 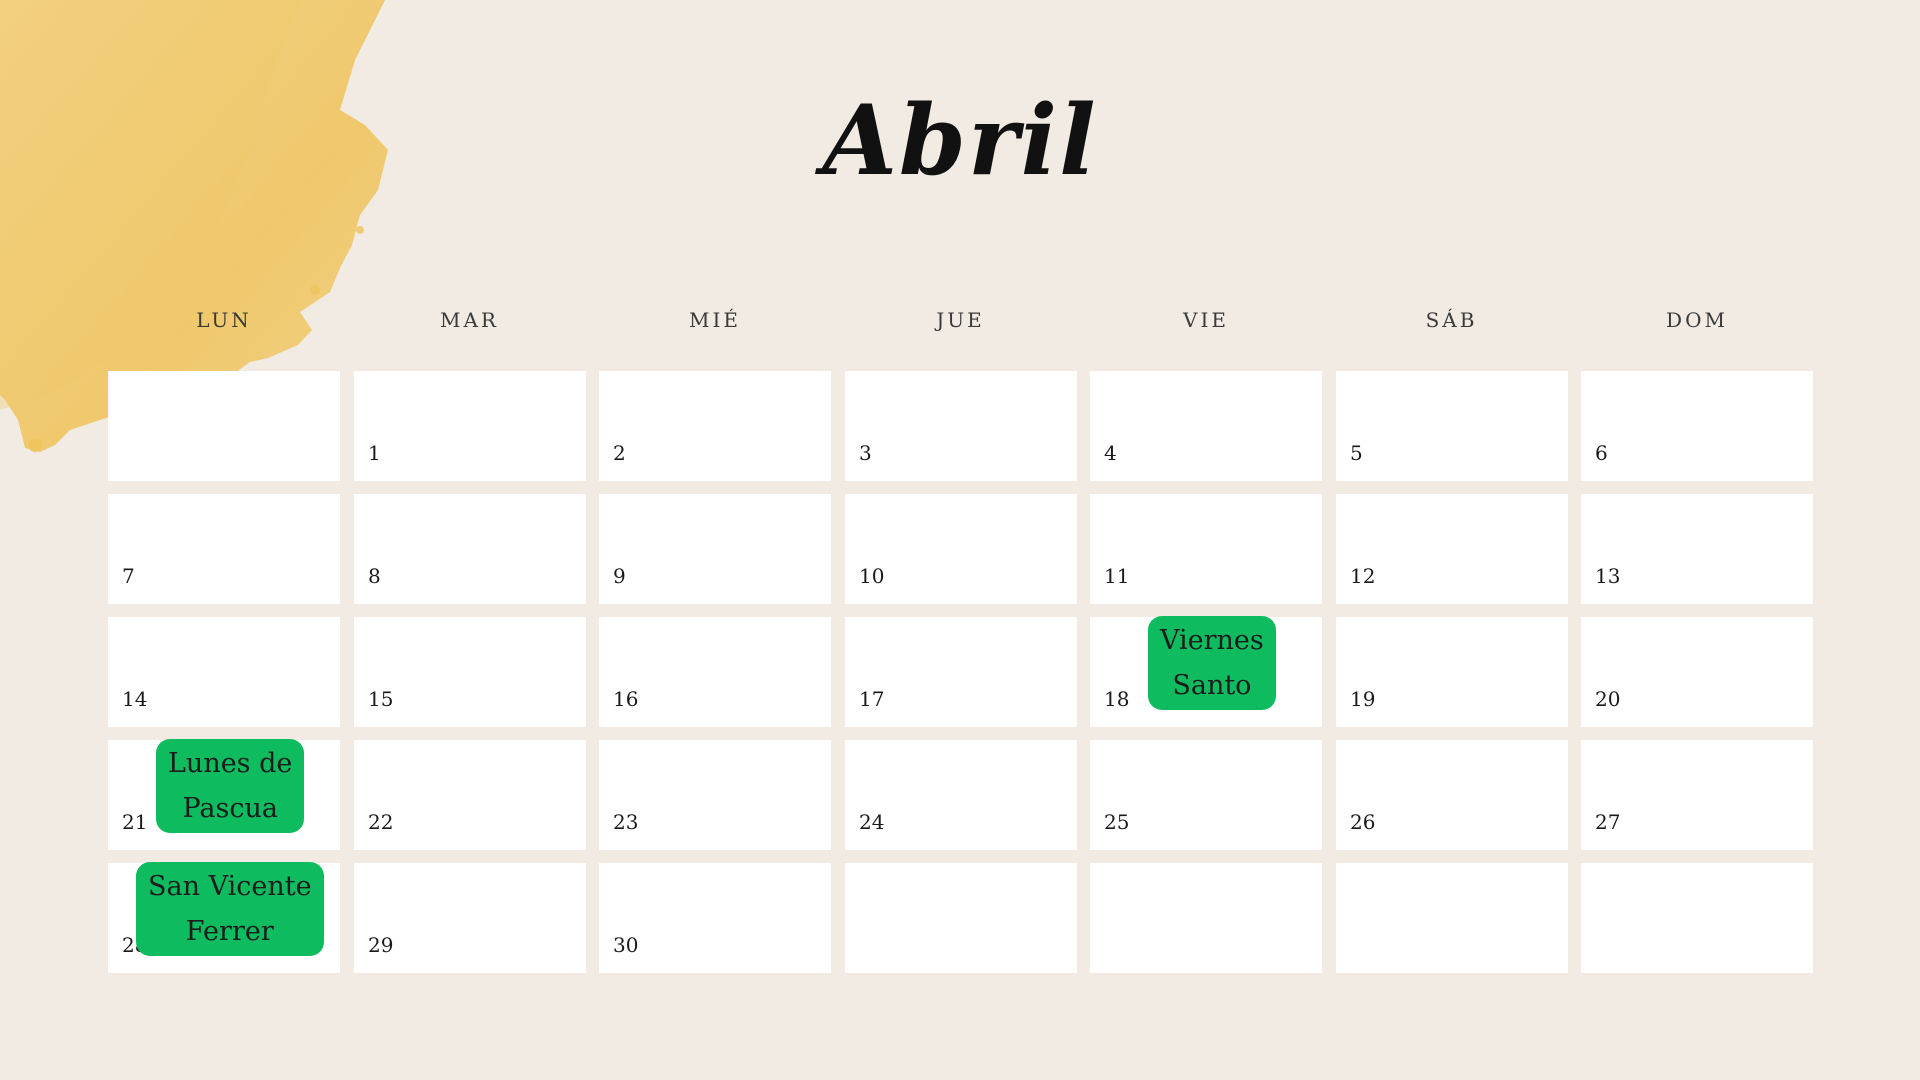 What do you see at coordinates (1608, 576) in the screenshot?
I see `day-number: 13` at bounding box center [1608, 576].